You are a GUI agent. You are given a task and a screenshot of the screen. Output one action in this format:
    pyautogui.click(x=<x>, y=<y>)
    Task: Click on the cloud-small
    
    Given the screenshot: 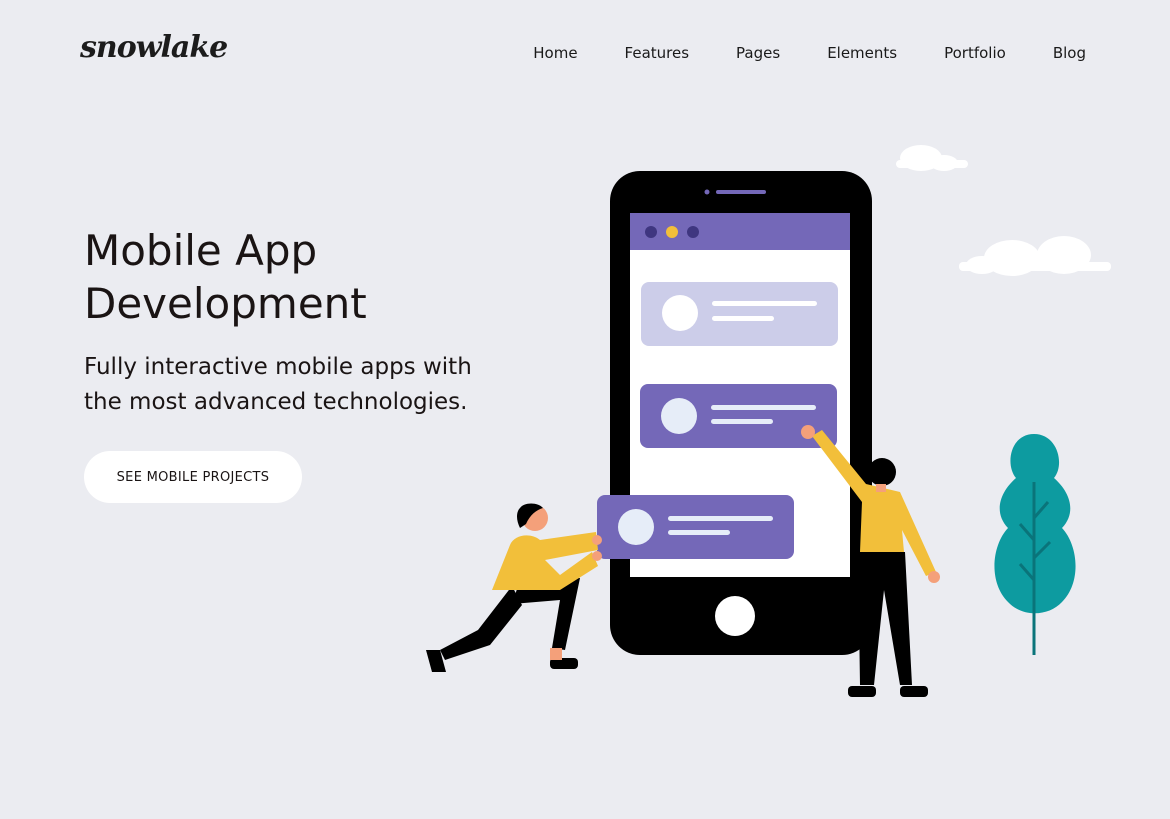 What is the action you would take?
    pyautogui.click(x=932, y=158)
    